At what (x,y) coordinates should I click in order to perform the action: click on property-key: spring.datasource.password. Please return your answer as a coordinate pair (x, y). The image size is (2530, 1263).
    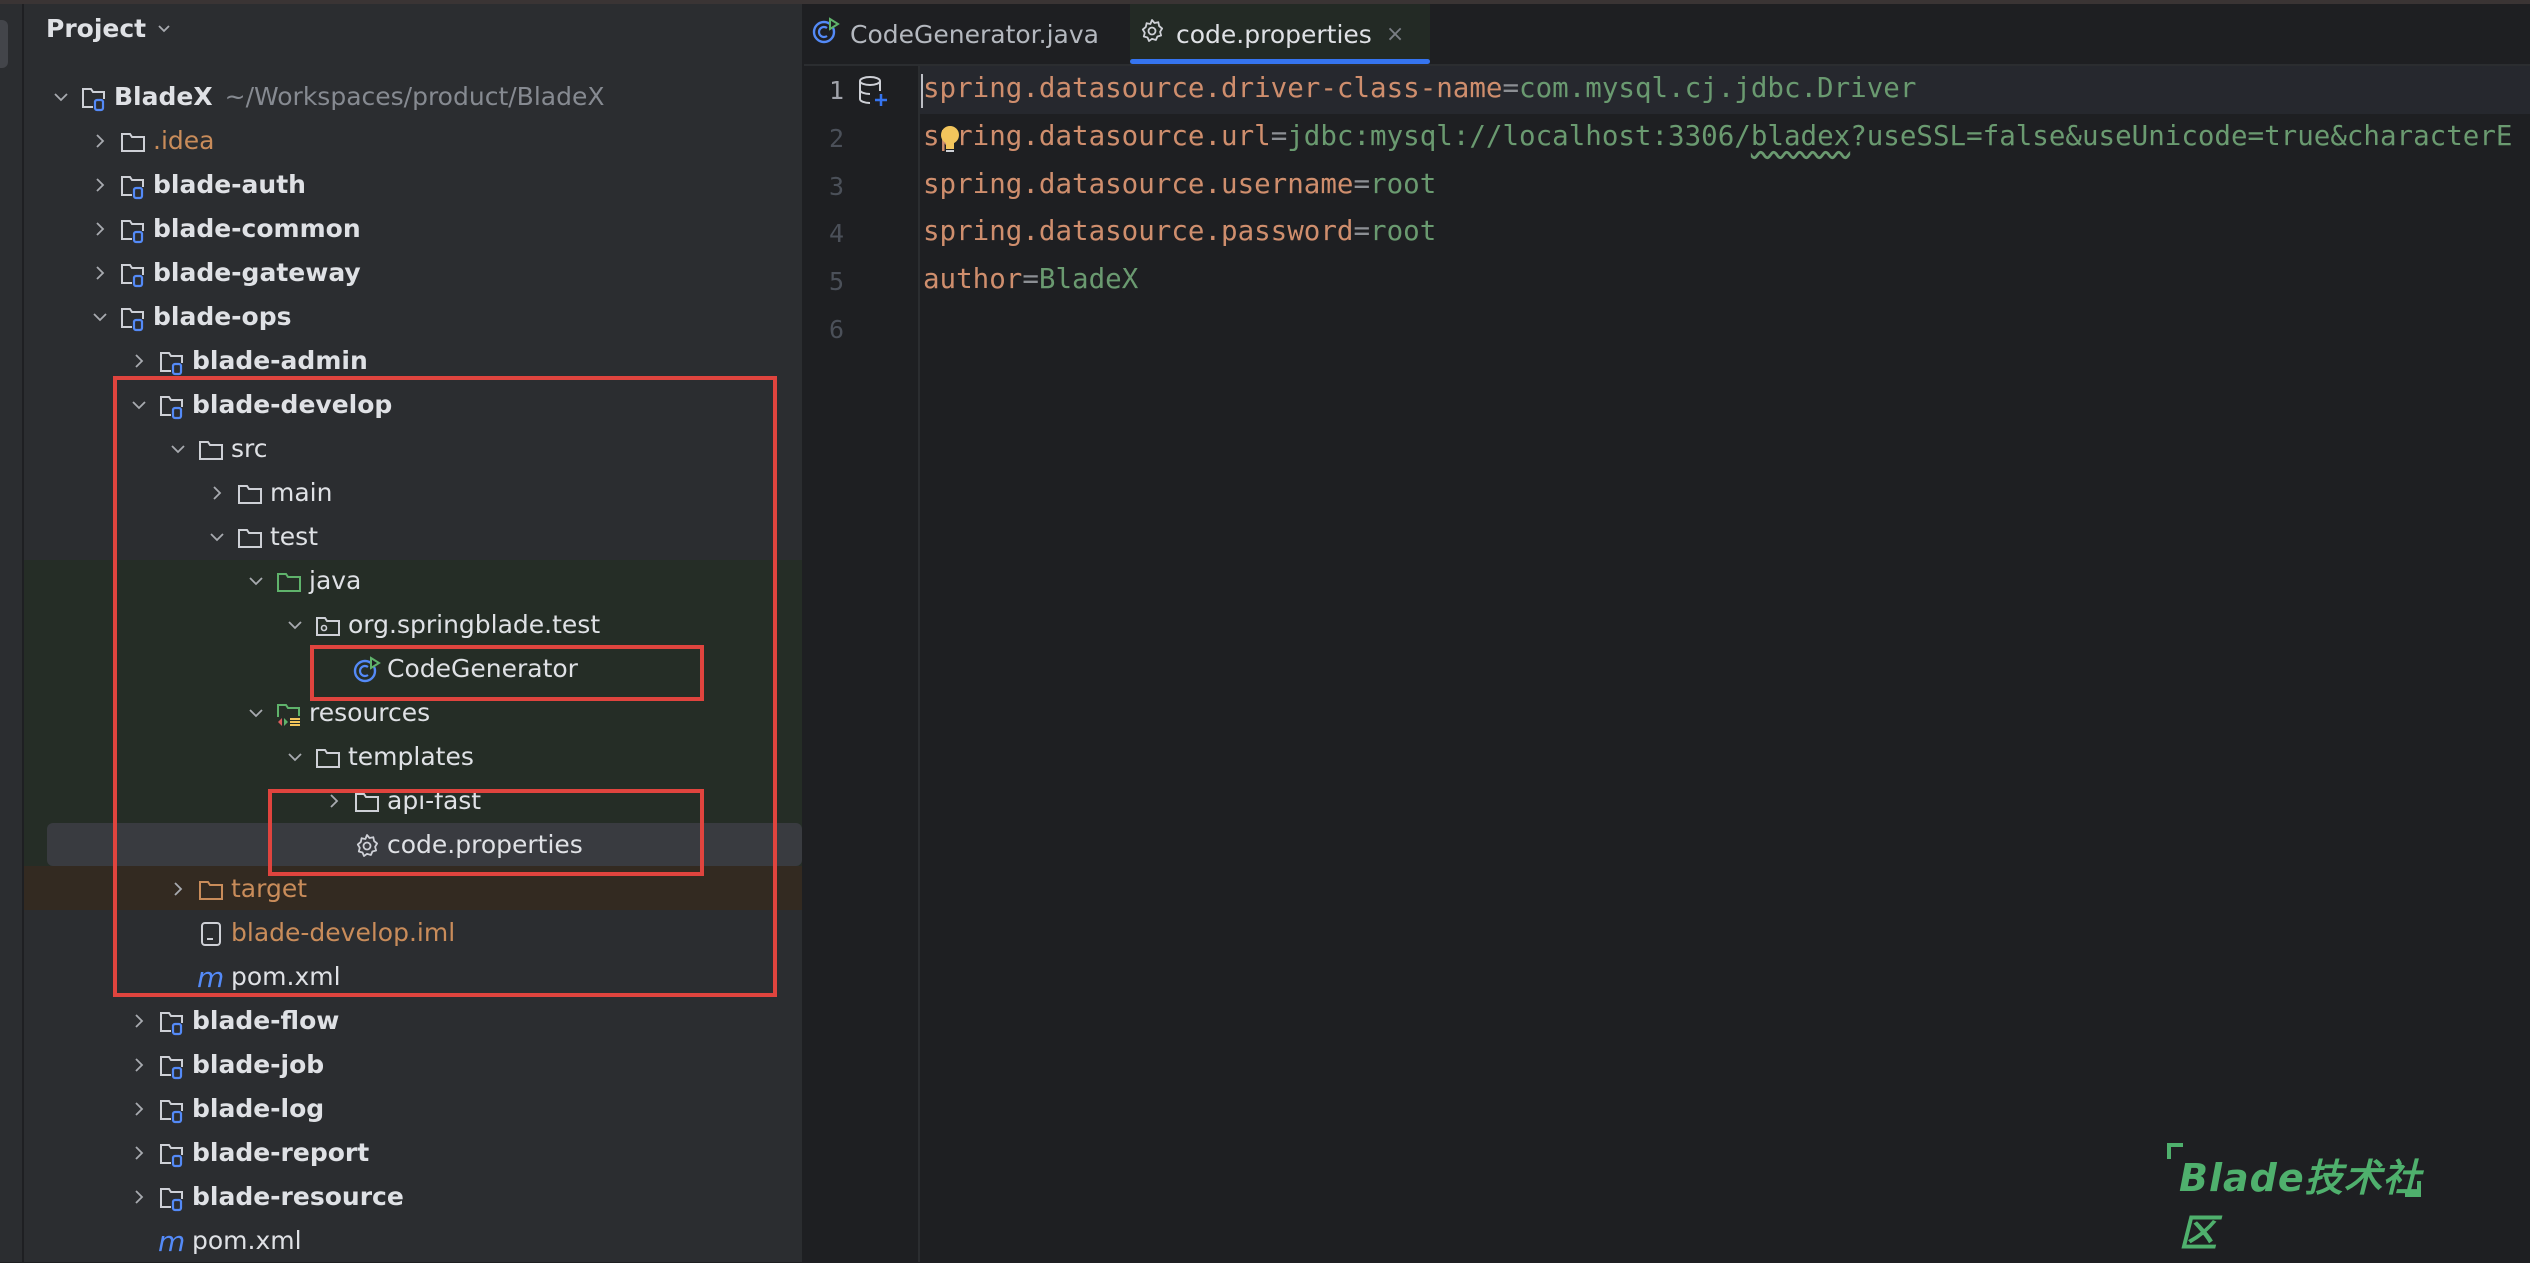
    Looking at the image, I should click on (1138, 231).